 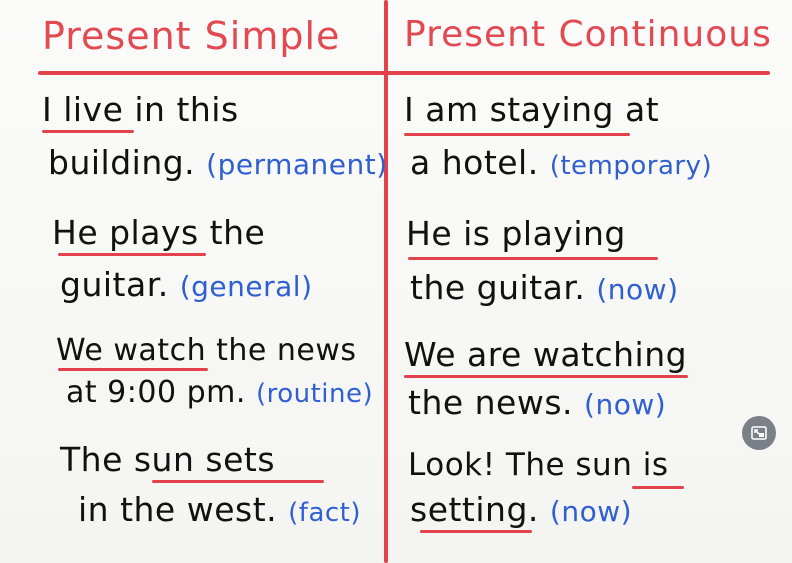 What do you see at coordinates (156, 392) in the screenshot?
I see `left-example-3-line2-text: at 9:00 pm.` at bounding box center [156, 392].